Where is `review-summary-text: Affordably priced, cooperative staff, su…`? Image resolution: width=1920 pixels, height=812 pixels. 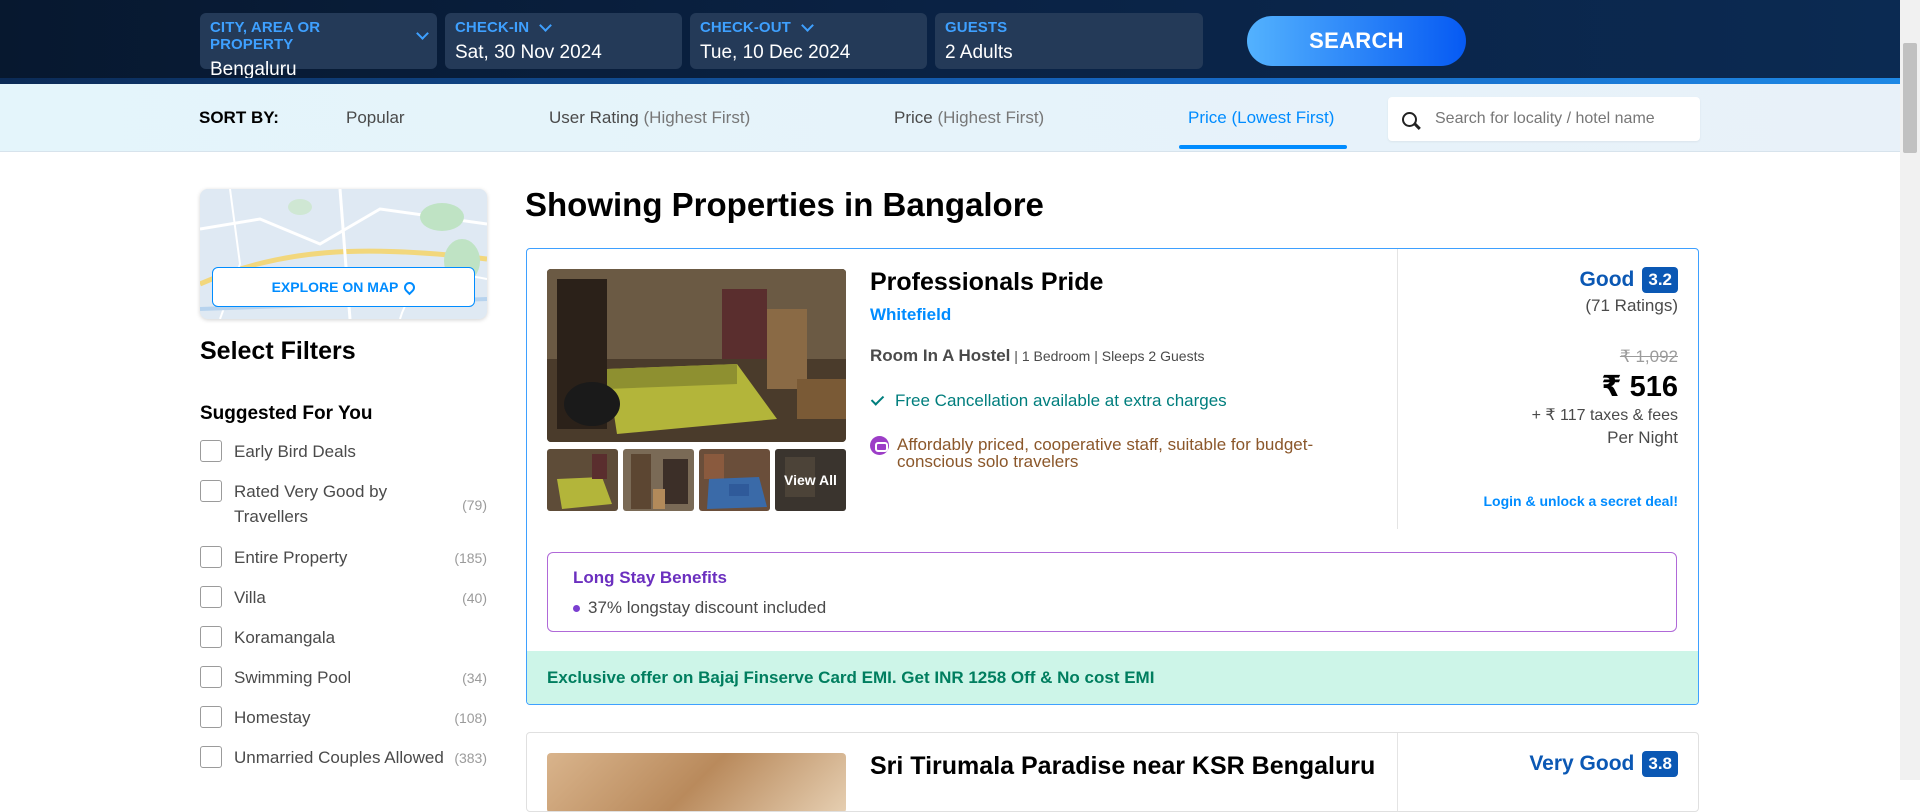
review-summary-text: Affordably priced, cooperative staff, su… is located at coordinates (1105, 453).